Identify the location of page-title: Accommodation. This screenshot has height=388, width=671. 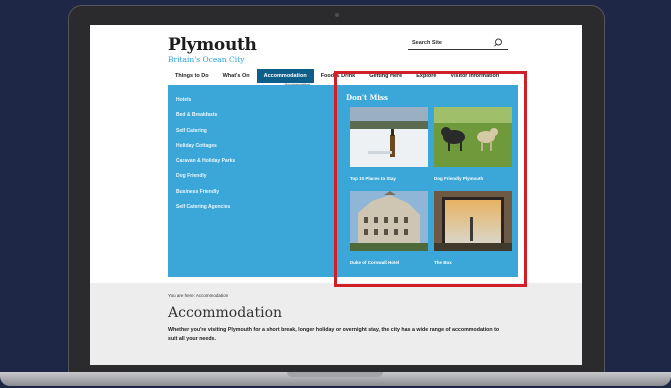
(225, 313).